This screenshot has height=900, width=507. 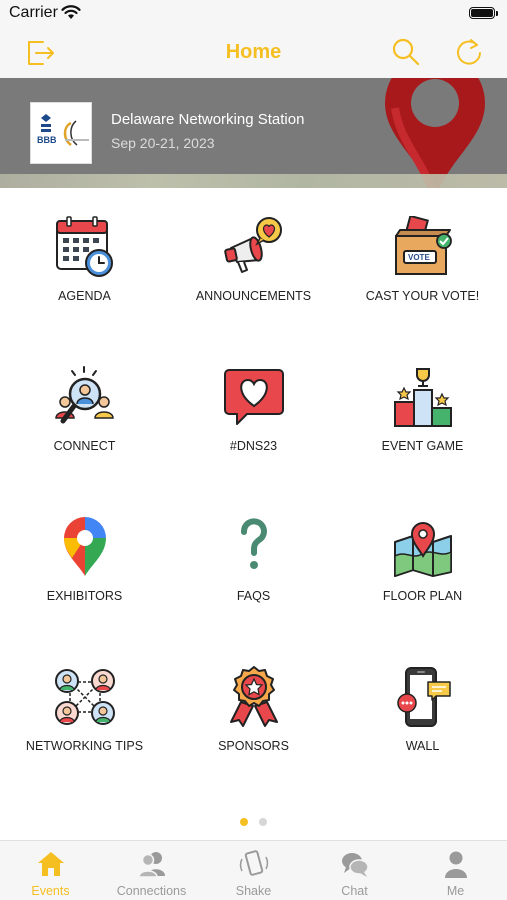 What do you see at coordinates (208, 119) in the screenshot?
I see `event-name: Delaware Networking Station` at bounding box center [208, 119].